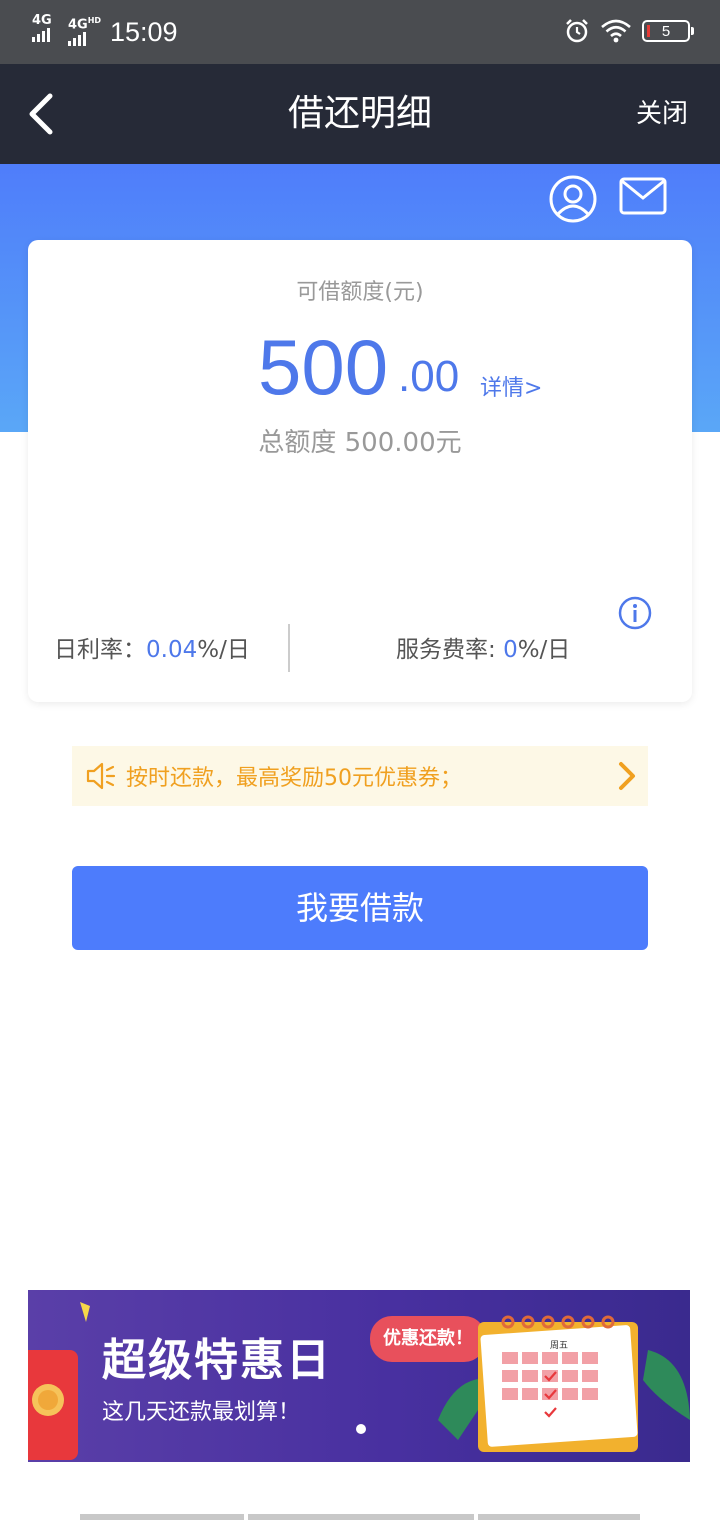 Image resolution: width=720 pixels, height=1520 pixels. I want to click on notice-text: 按时还款，最高奖励50元优惠券；, so click(294, 778).